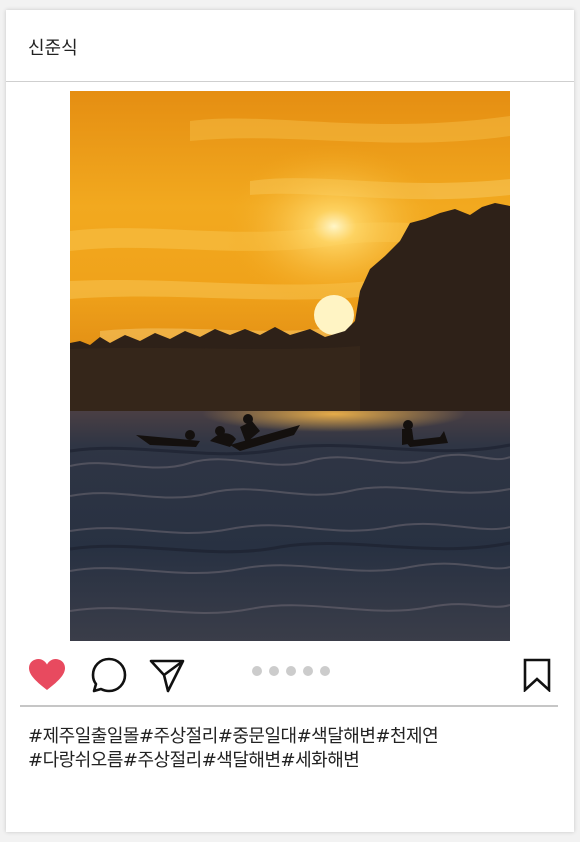 The height and width of the screenshot is (842, 580). I want to click on heart-icon, so click(47, 675).